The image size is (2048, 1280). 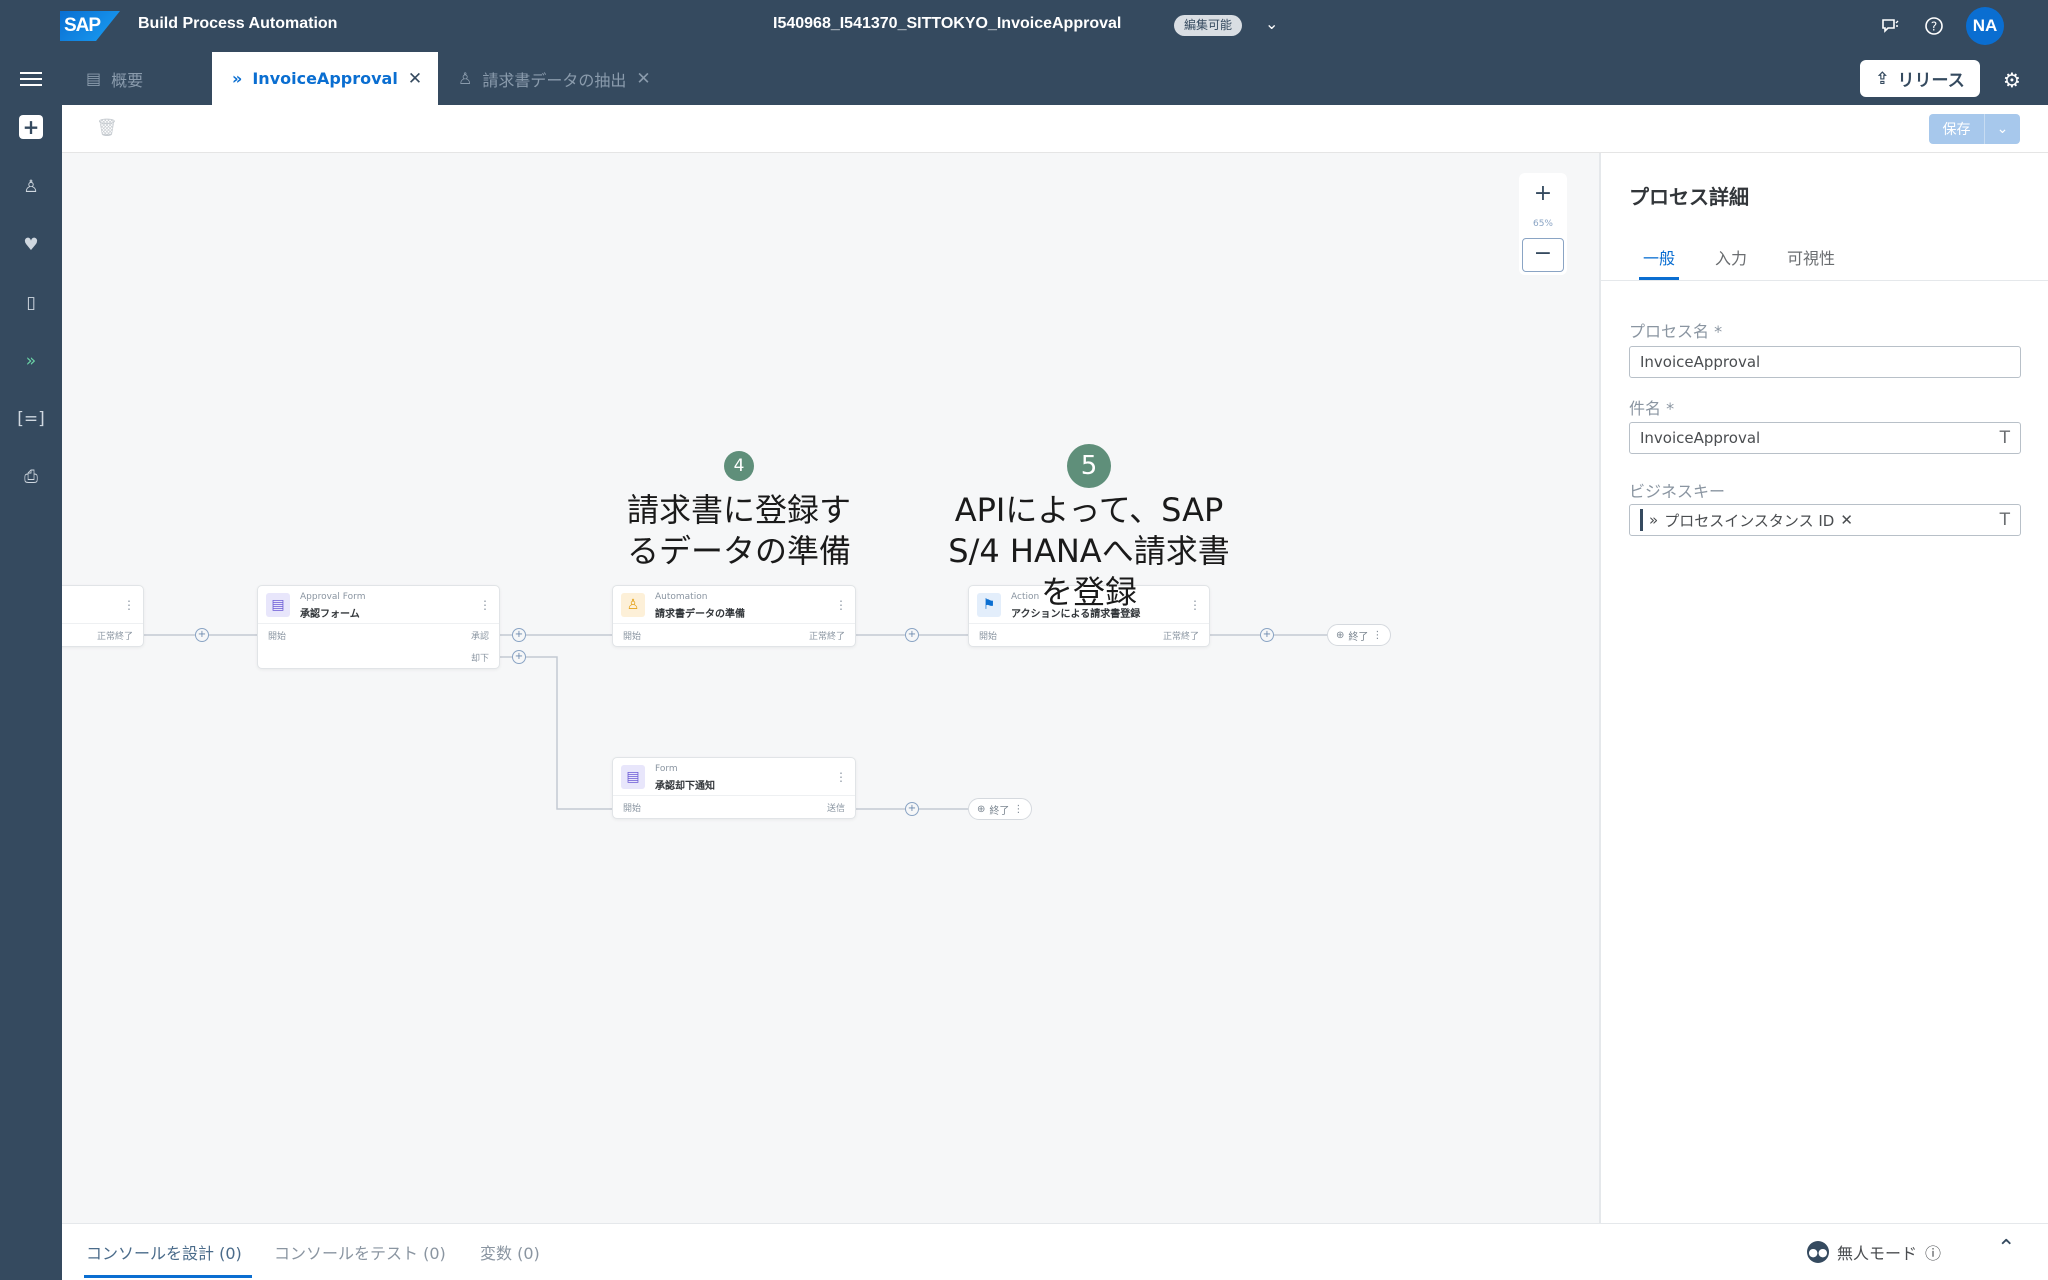 What do you see at coordinates (1731, 257) in the screenshot?
I see `tab-inputs: 入力` at bounding box center [1731, 257].